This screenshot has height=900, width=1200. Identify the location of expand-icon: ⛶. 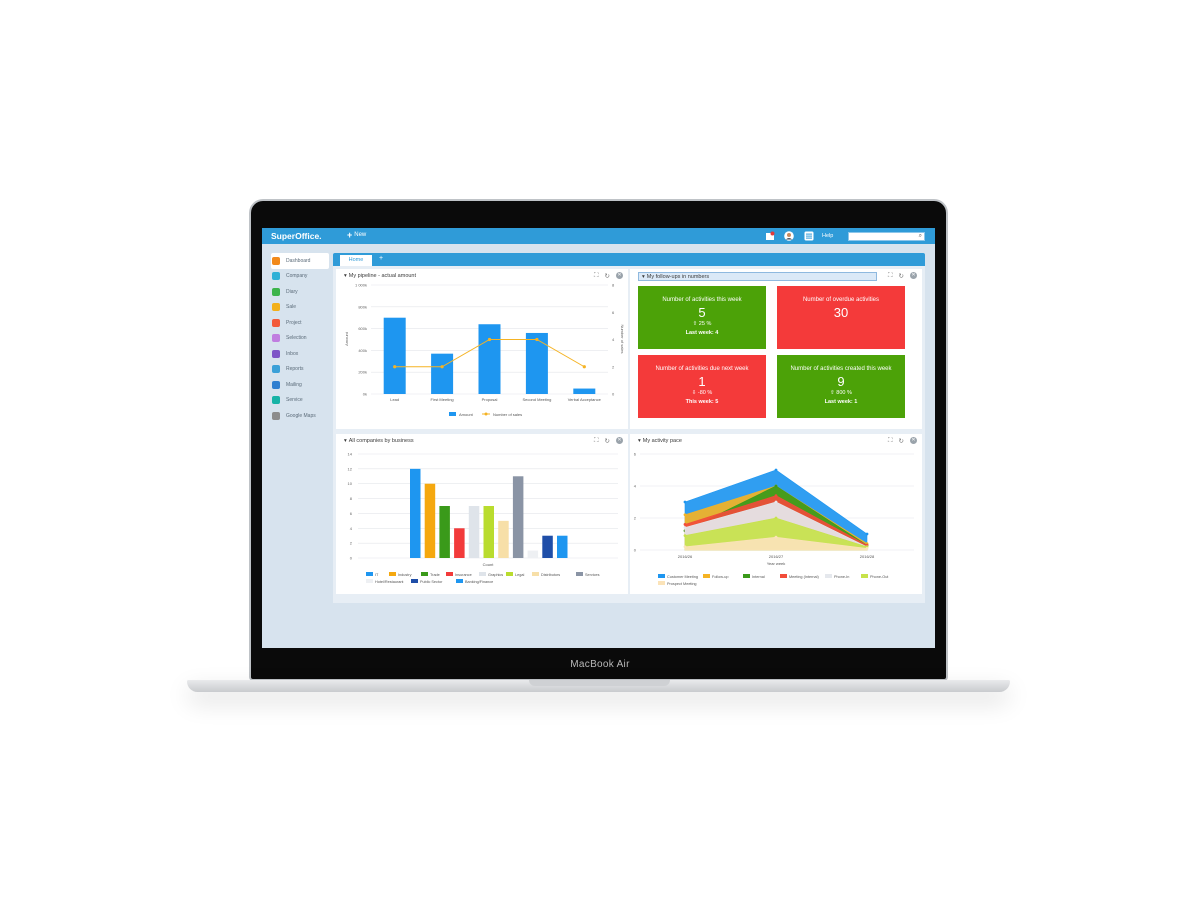
(890, 276).